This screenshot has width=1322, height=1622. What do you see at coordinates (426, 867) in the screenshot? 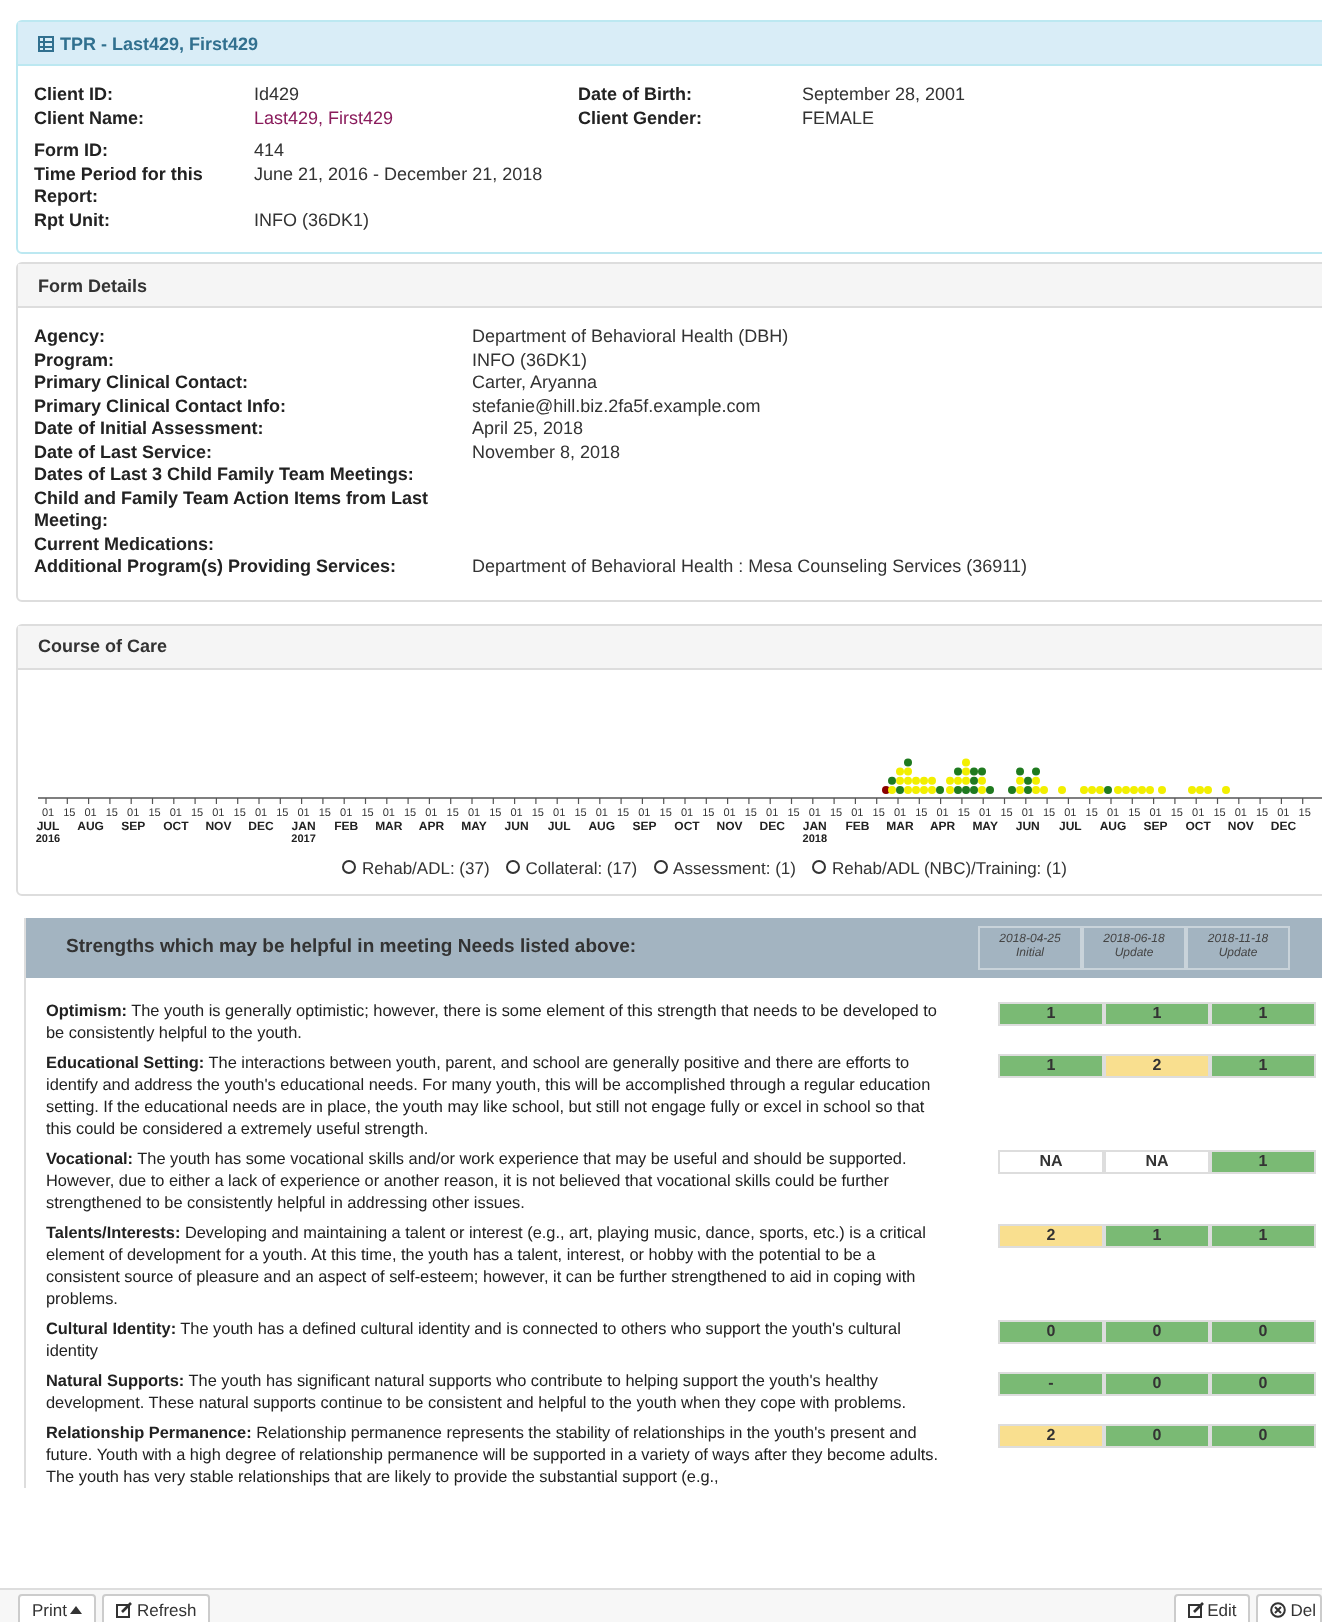
I see `legend-label: Rehab/ADL: (37)` at bounding box center [426, 867].